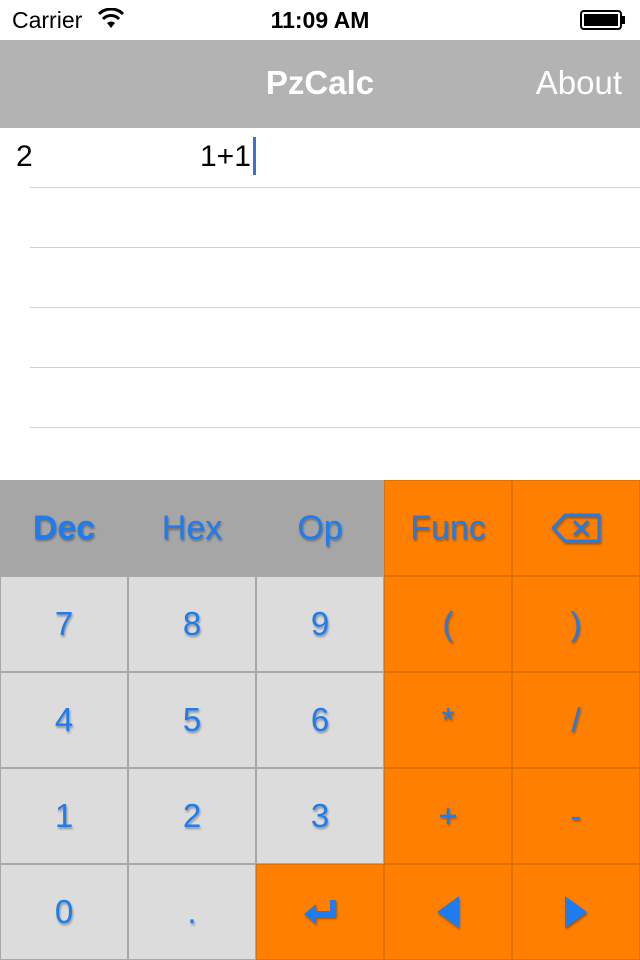 This screenshot has width=640, height=960. Describe the element at coordinates (228, 156) in the screenshot. I see `expression-input: 1+1` at that location.